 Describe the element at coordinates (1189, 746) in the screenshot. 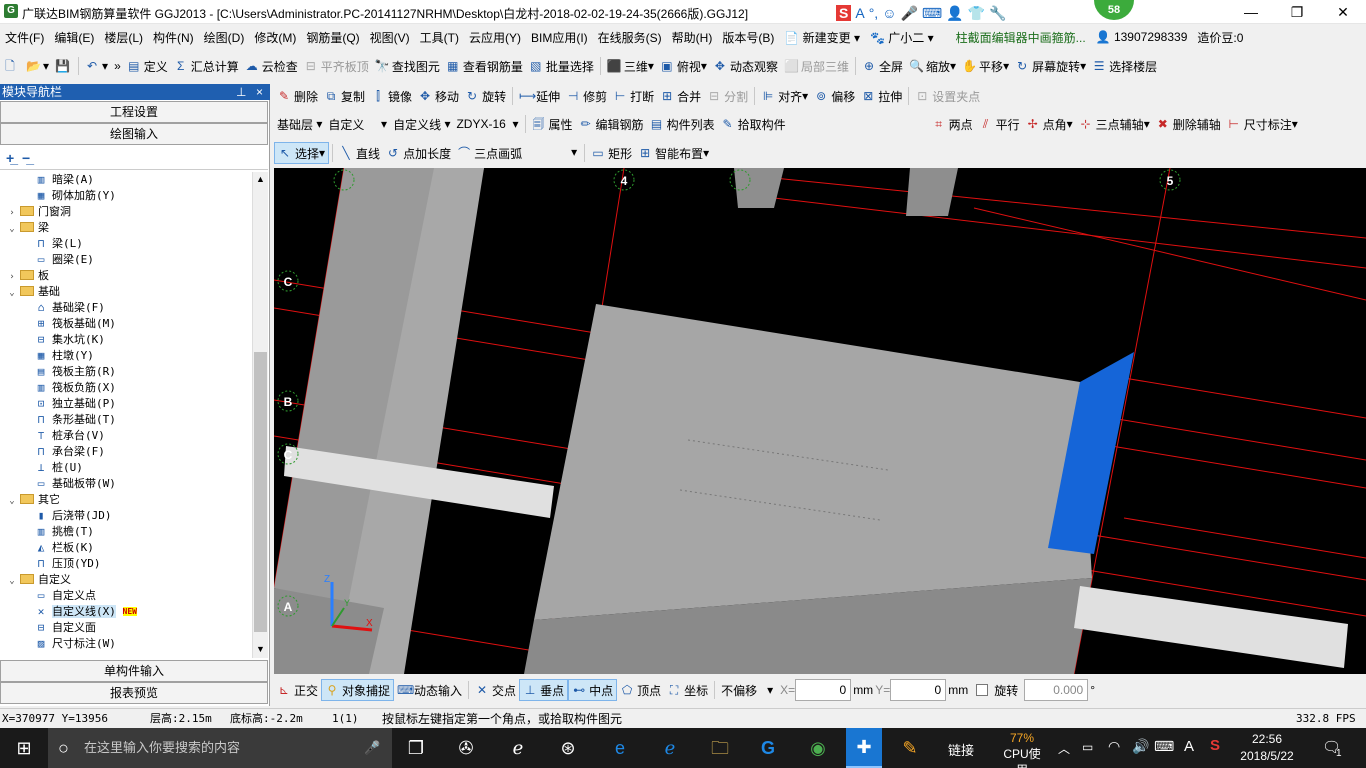

I see `input-mode-icon: A` at that location.